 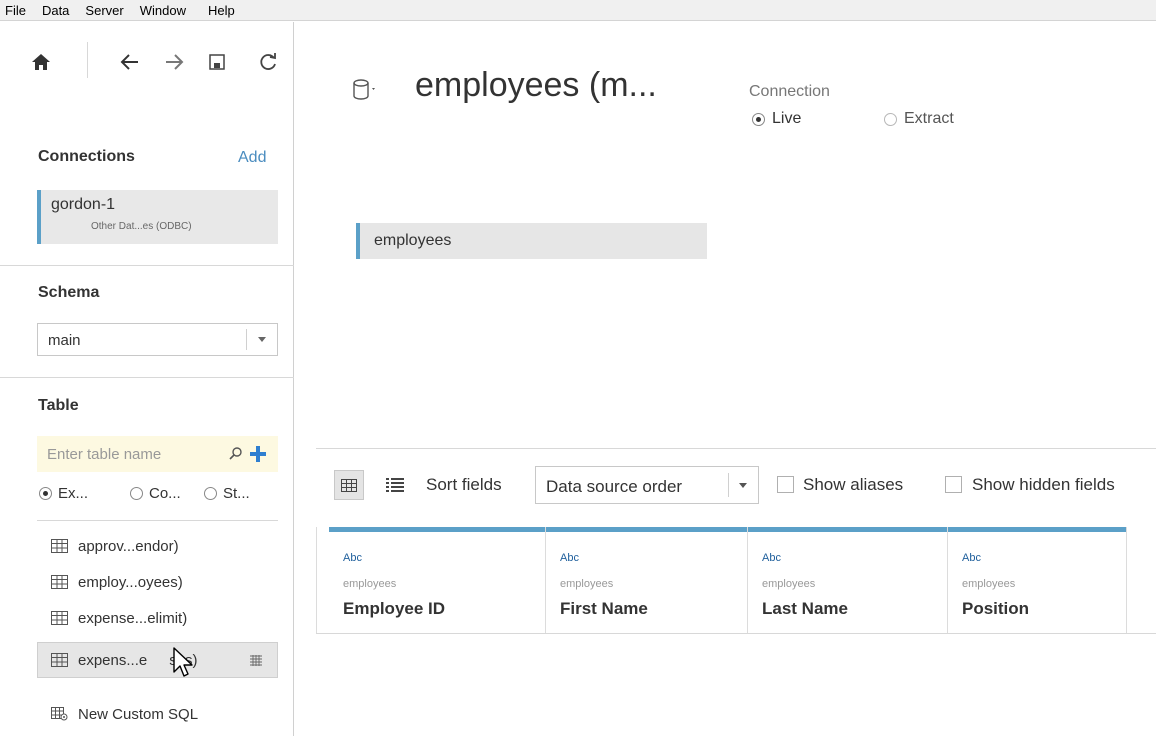 I want to click on grid-view-icon, so click(x=349, y=485).